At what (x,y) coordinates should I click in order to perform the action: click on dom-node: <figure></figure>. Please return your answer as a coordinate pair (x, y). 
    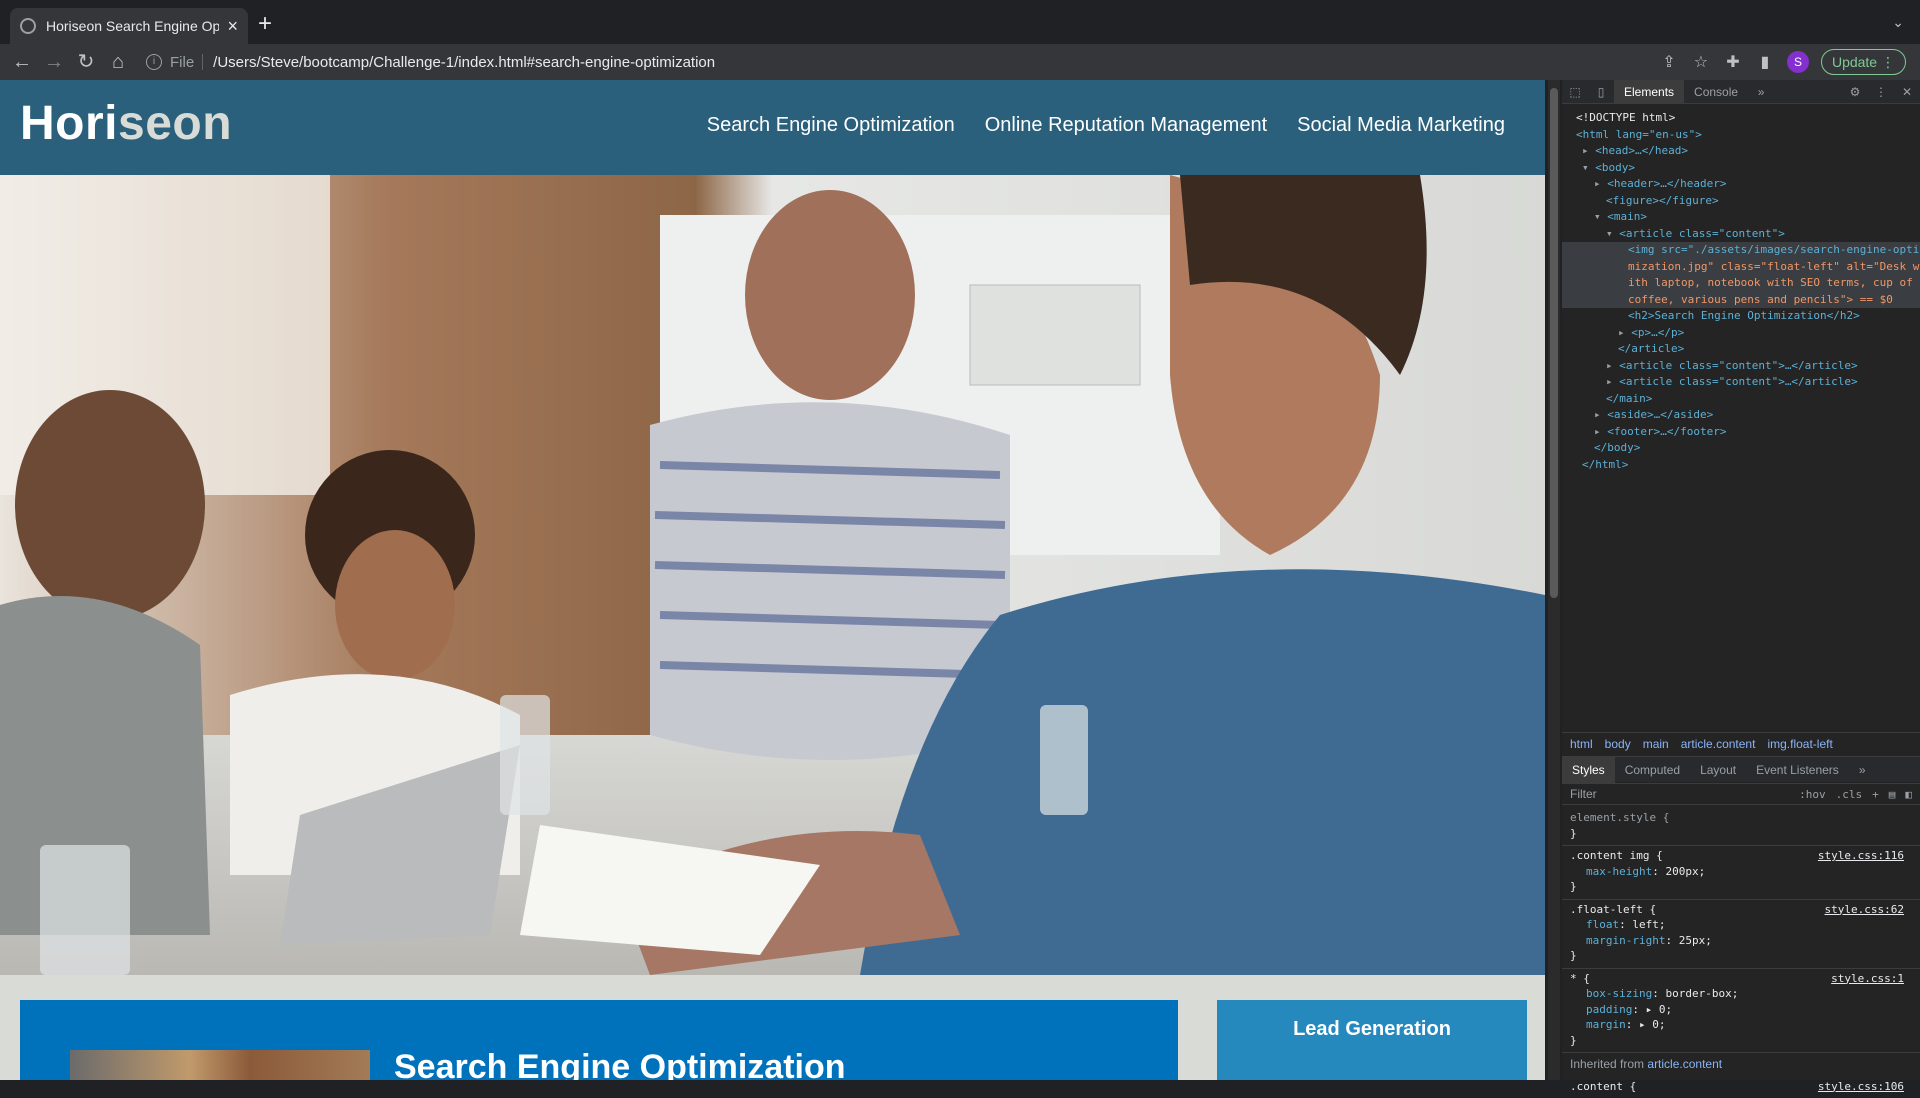
    Looking at the image, I should click on (1748, 201).